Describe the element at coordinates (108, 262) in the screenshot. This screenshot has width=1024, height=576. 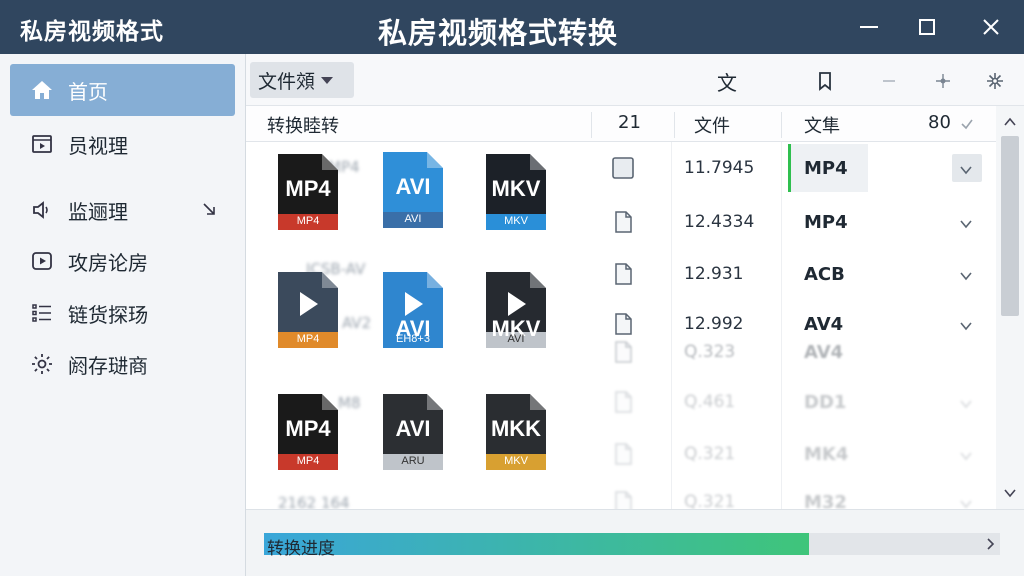
I see `sidebar-item-label: 攻房论房` at that location.